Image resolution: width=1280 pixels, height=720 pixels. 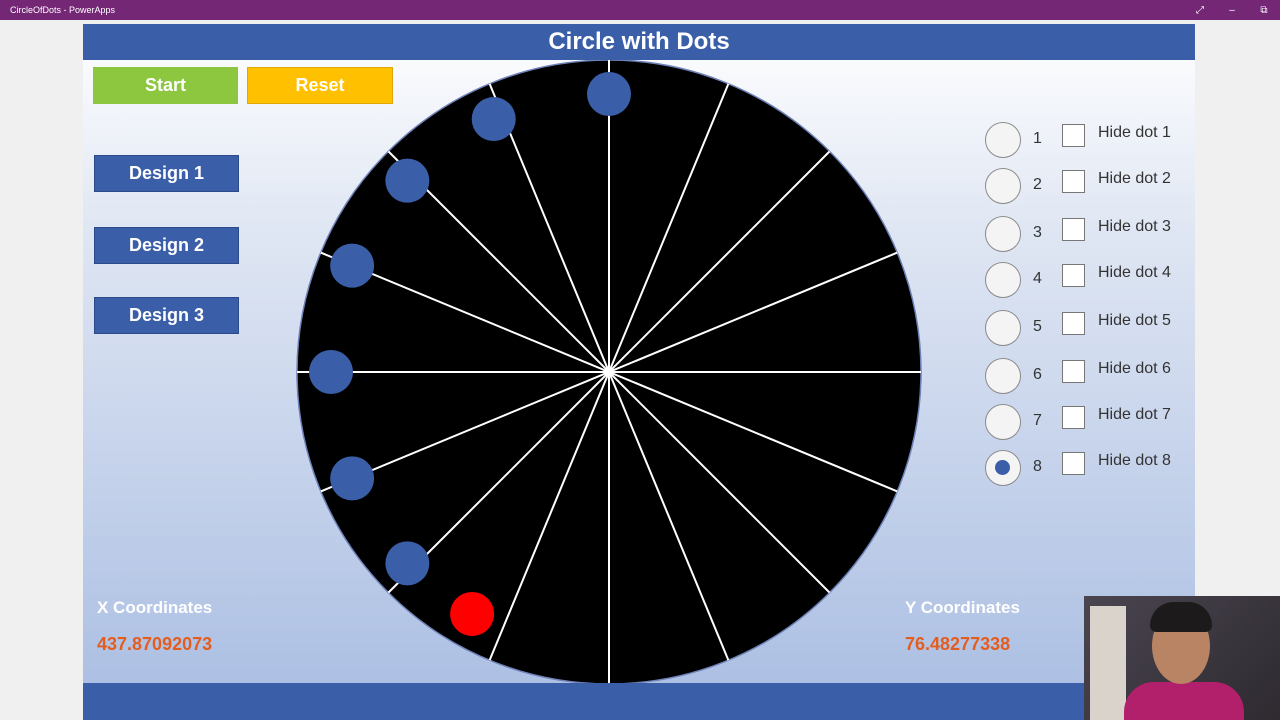 I want to click on dot-radio-label-8: 8, so click(x=1037, y=466).